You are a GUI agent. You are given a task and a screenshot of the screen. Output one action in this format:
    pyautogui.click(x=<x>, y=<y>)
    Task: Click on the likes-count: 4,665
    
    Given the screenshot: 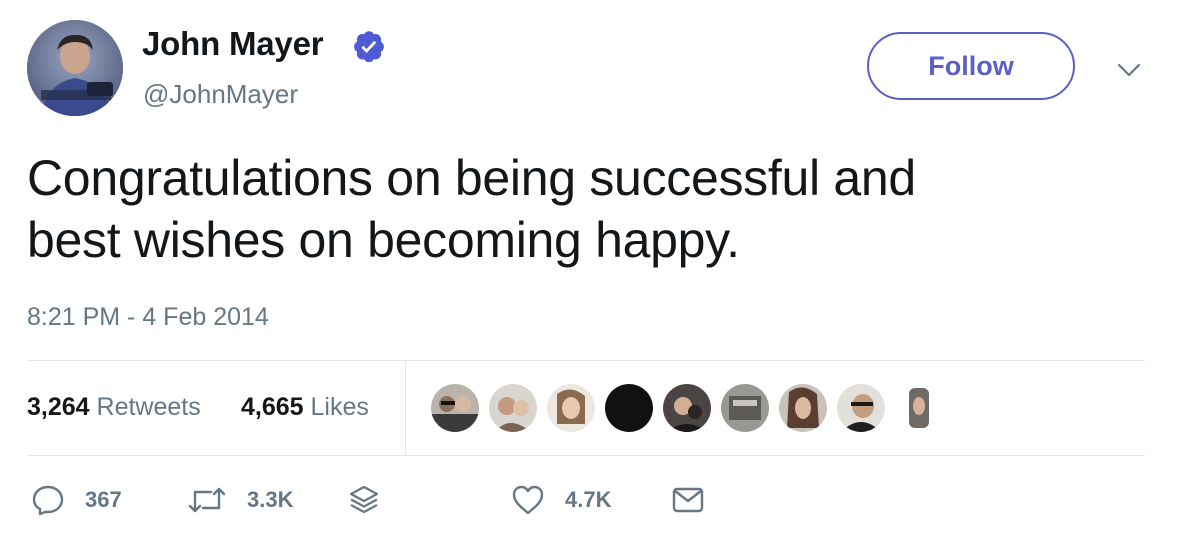 What is the action you would take?
    pyautogui.click(x=272, y=407)
    